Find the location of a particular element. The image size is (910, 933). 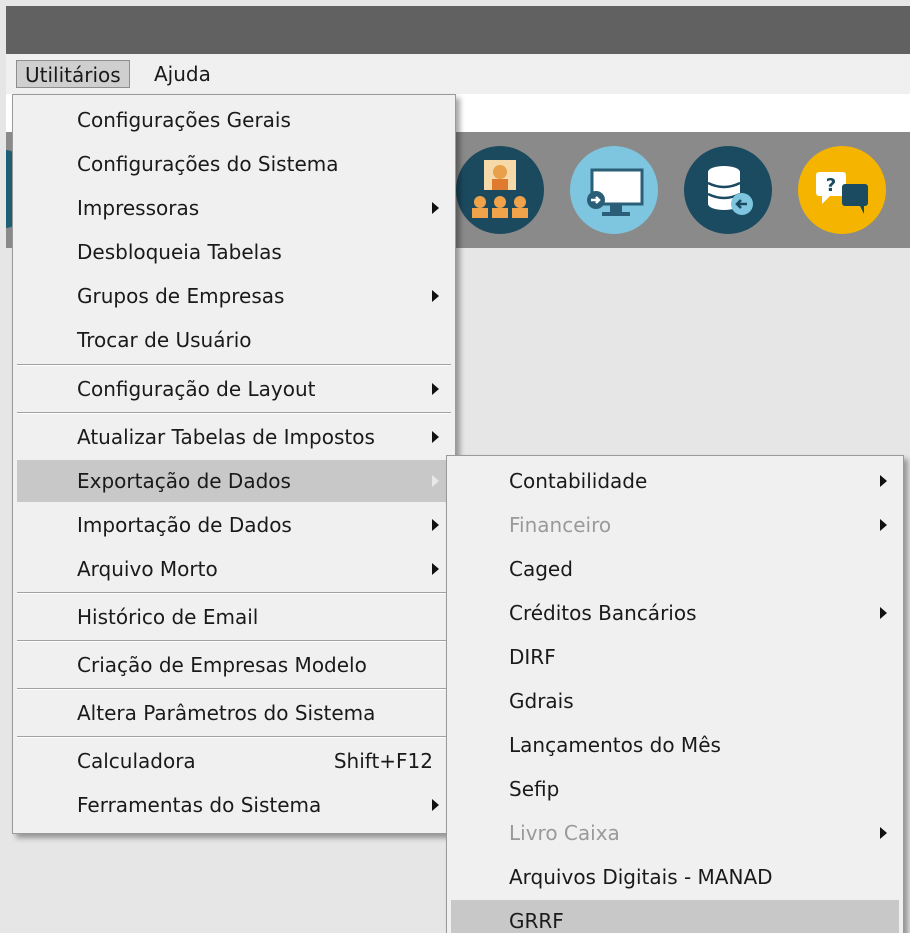

menu-item-label: Arquivo Morto is located at coordinates (147, 569).